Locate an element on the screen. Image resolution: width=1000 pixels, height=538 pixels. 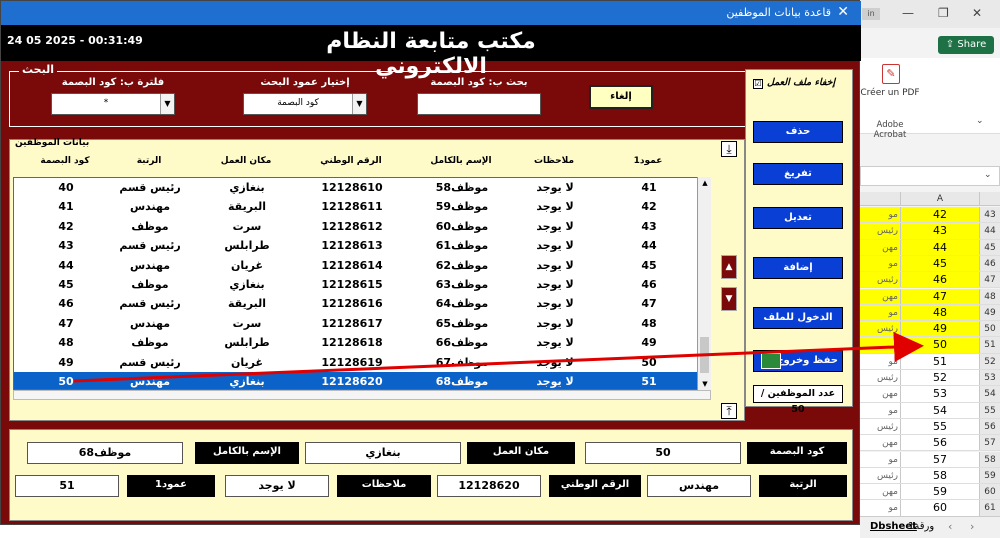
excel-row: مو 42 43 is located at coordinates (930, 215).